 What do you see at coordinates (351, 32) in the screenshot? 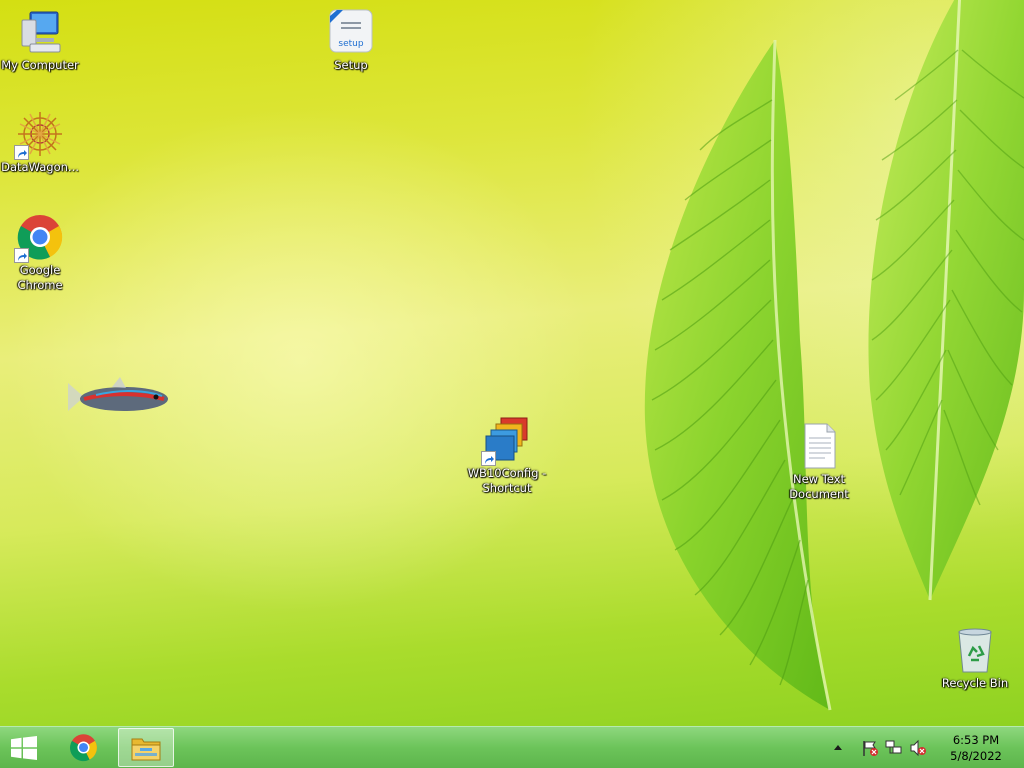
I see `setup-icon: setup` at bounding box center [351, 32].